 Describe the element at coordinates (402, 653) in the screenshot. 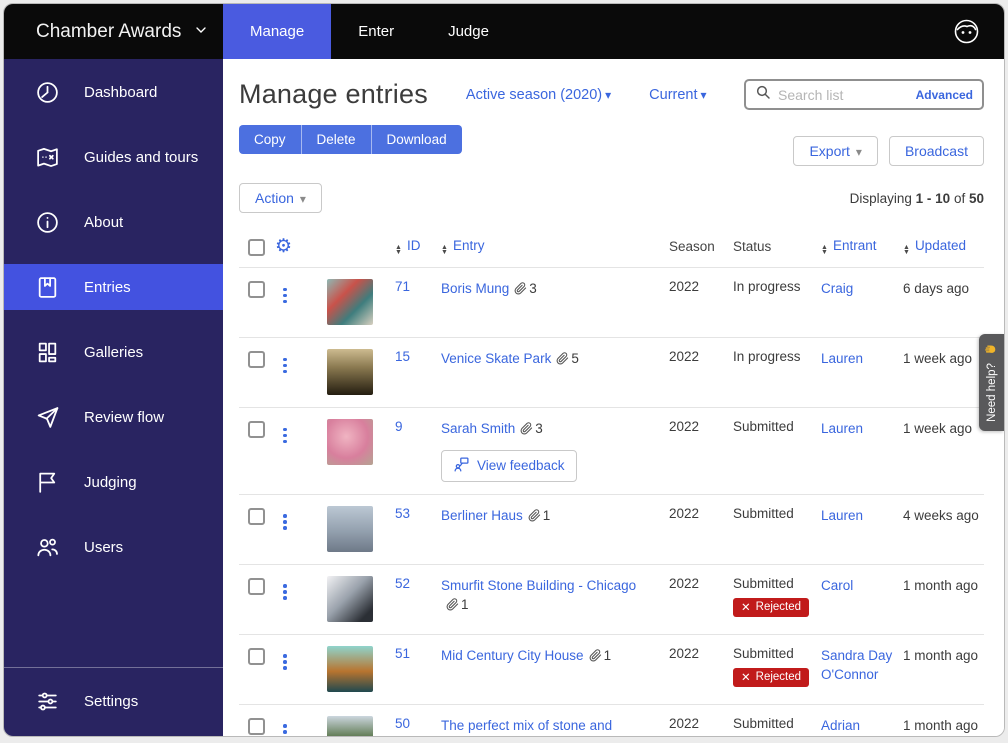

I see `entry-id-link: 51` at that location.